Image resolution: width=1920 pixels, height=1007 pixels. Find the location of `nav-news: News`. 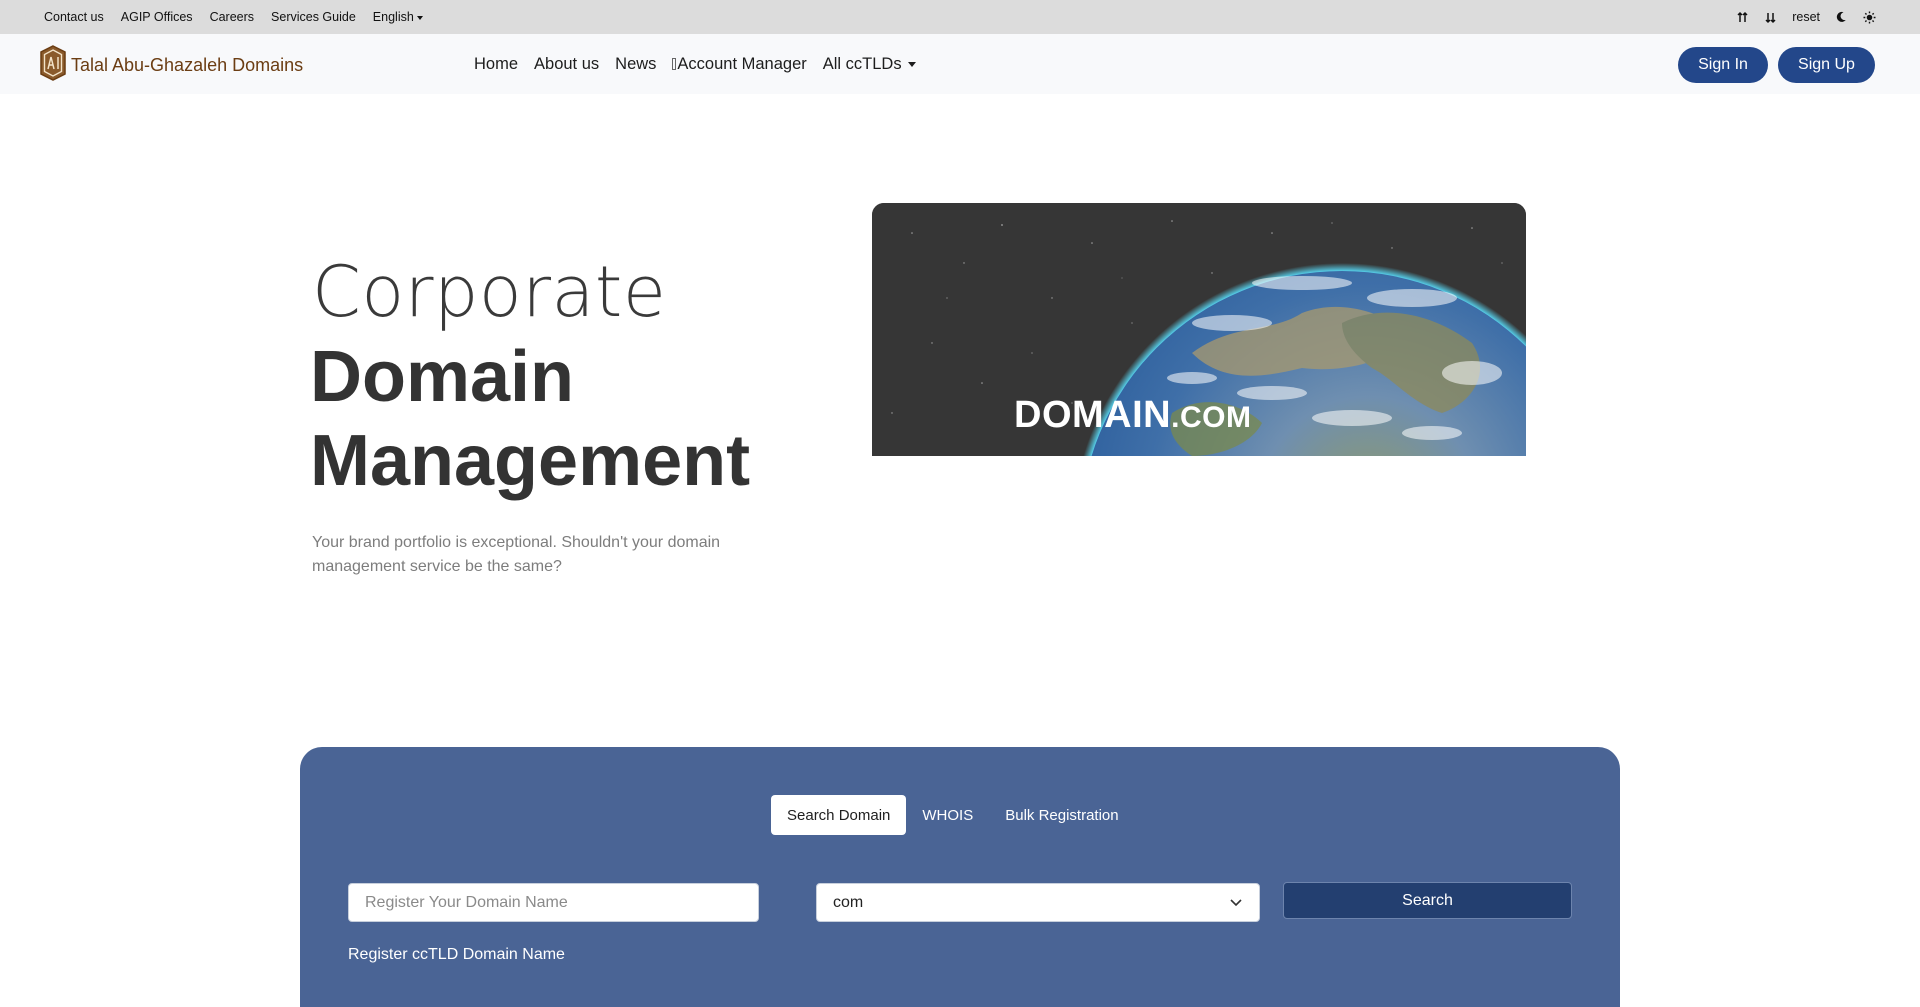

nav-news: News is located at coordinates (635, 64).